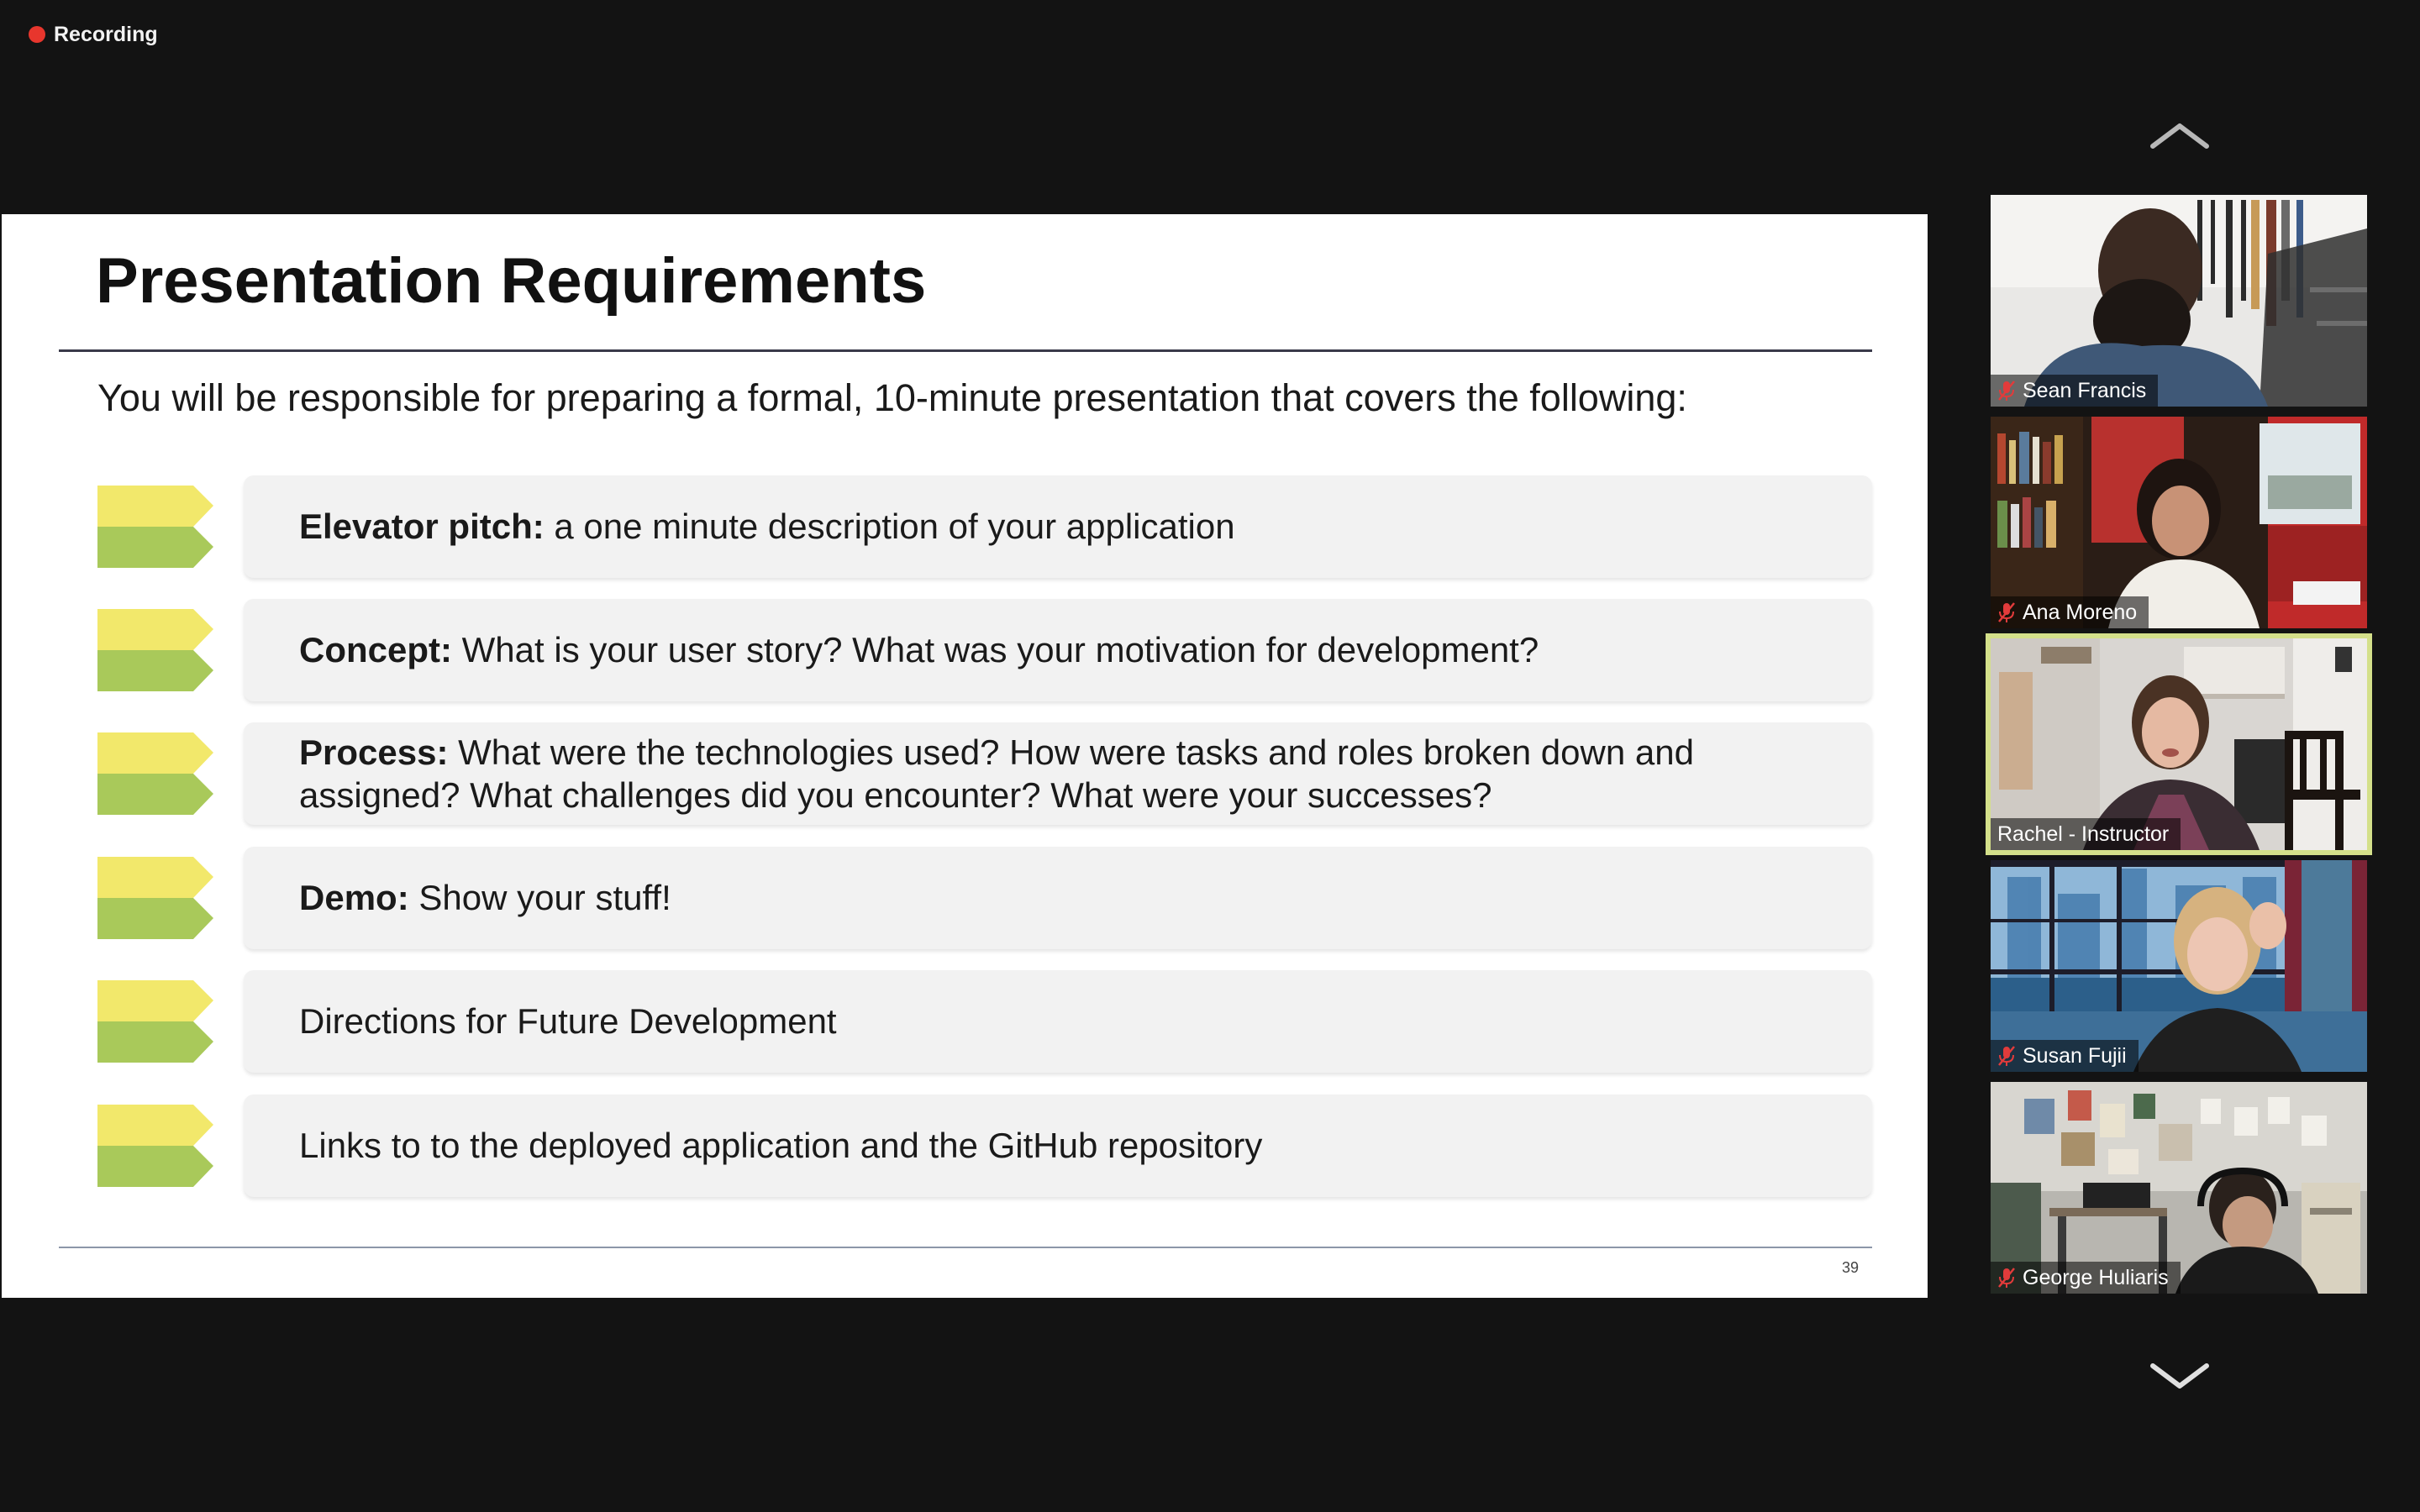 This screenshot has width=2420, height=1512. Describe the element at coordinates (374, 752) in the screenshot. I see `requirement-heading: Process:` at that location.